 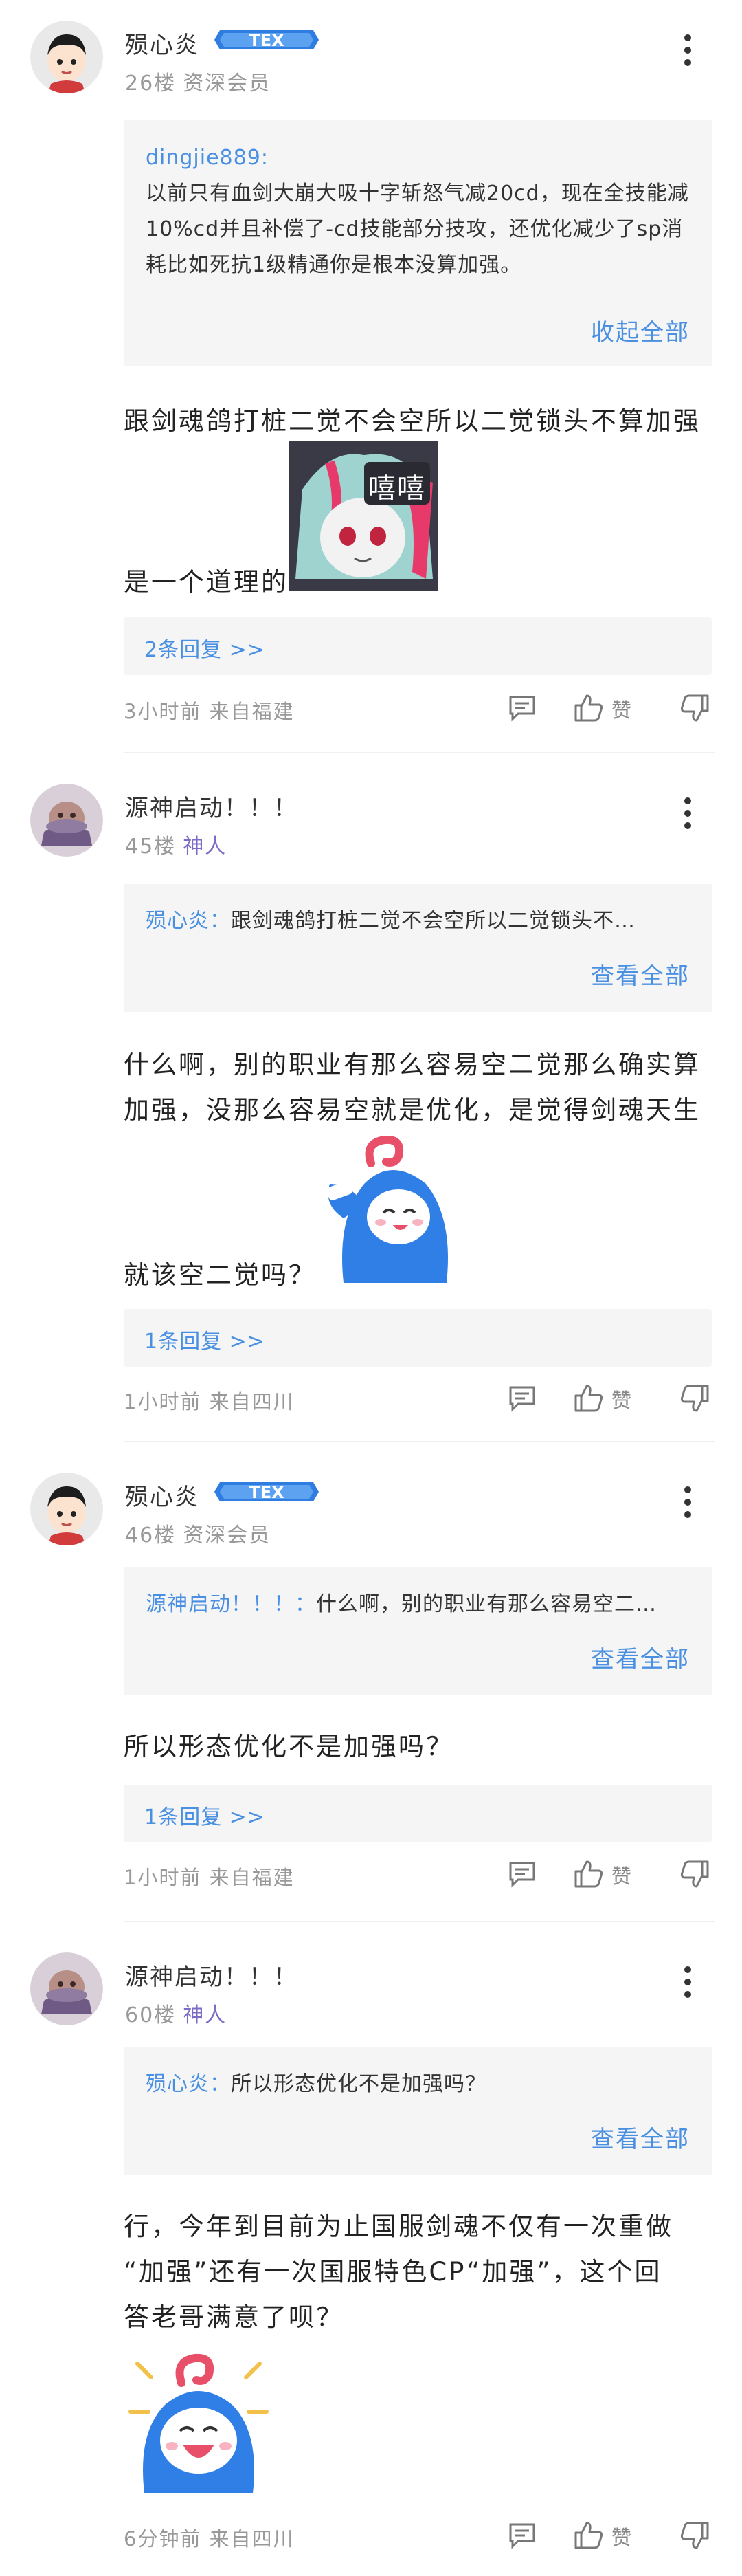 What do you see at coordinates (397, 489) in the screenshot?
I see `sticker-text: 嘻嘻` at bounding box center [397, 489].